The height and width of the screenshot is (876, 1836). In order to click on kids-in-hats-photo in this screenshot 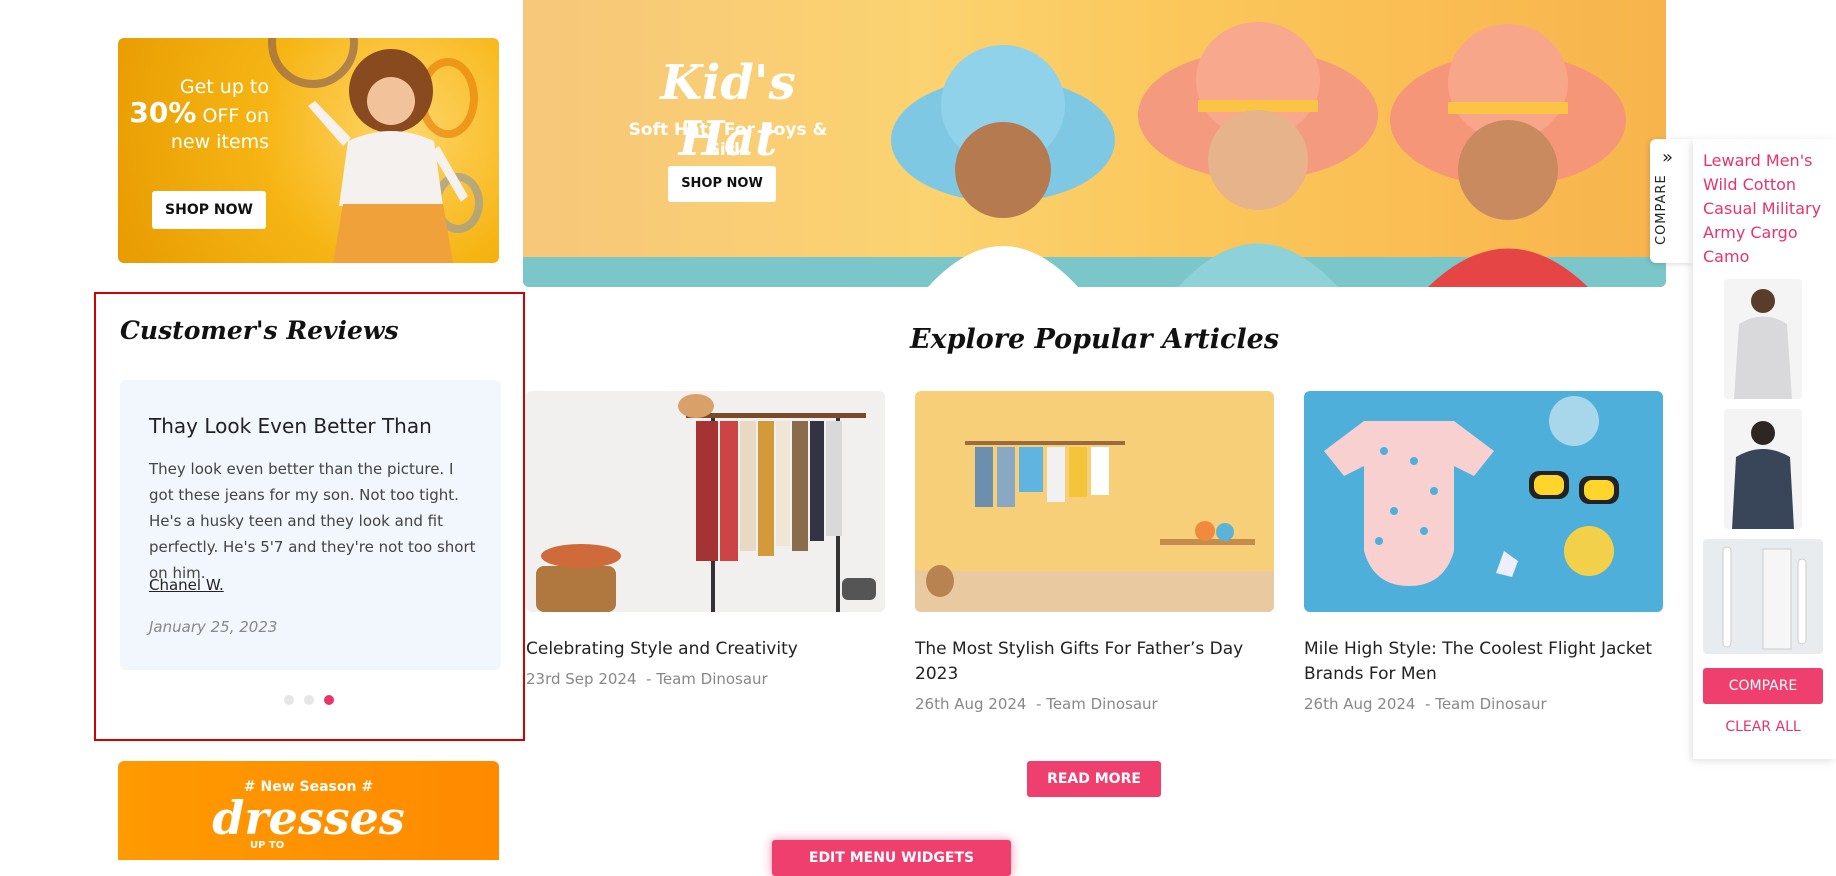, I will do `click(1258, 154)`.